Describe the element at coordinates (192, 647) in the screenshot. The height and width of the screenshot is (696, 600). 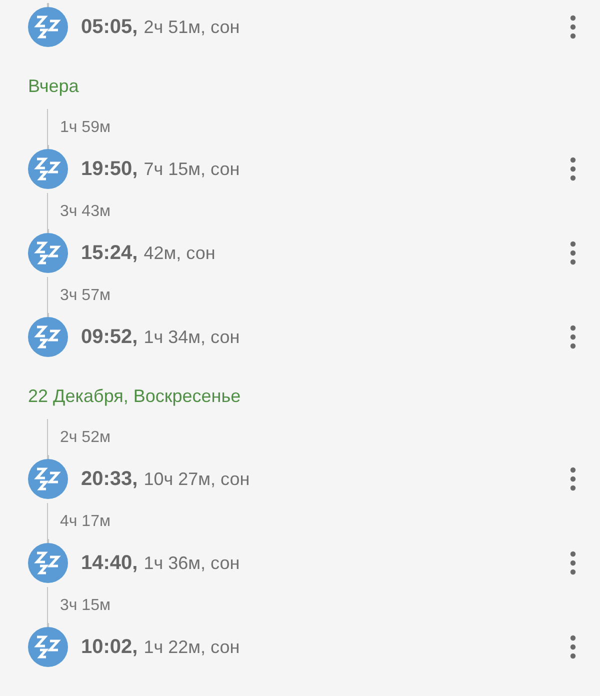
I see `entry-details: 1ч 22м, сон` at that location.